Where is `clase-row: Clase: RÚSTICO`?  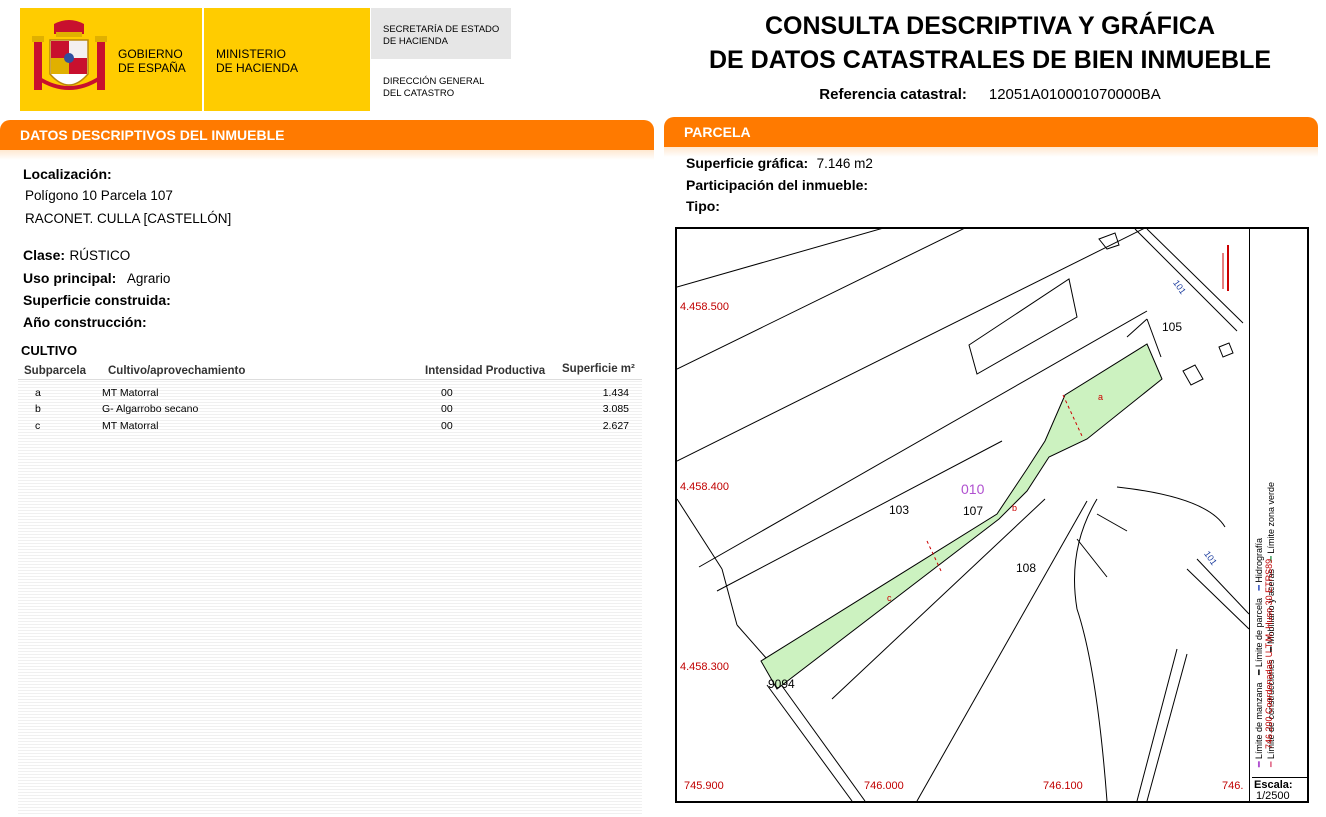 clase-row: Clase: RÚSTICO is located at coordinates (76, 256).